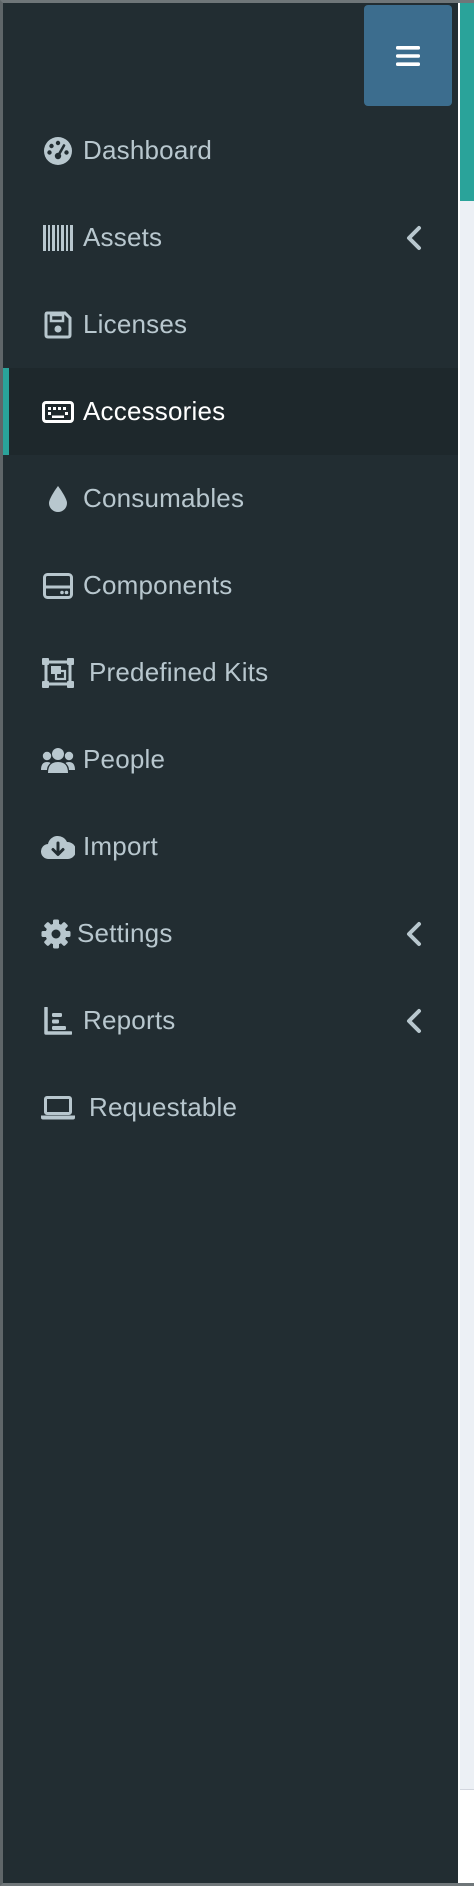 The image size is (474, 1886). Describe the element at coordinates (58, 412) in the screenshot. I see `keyboard-icon` at that location.